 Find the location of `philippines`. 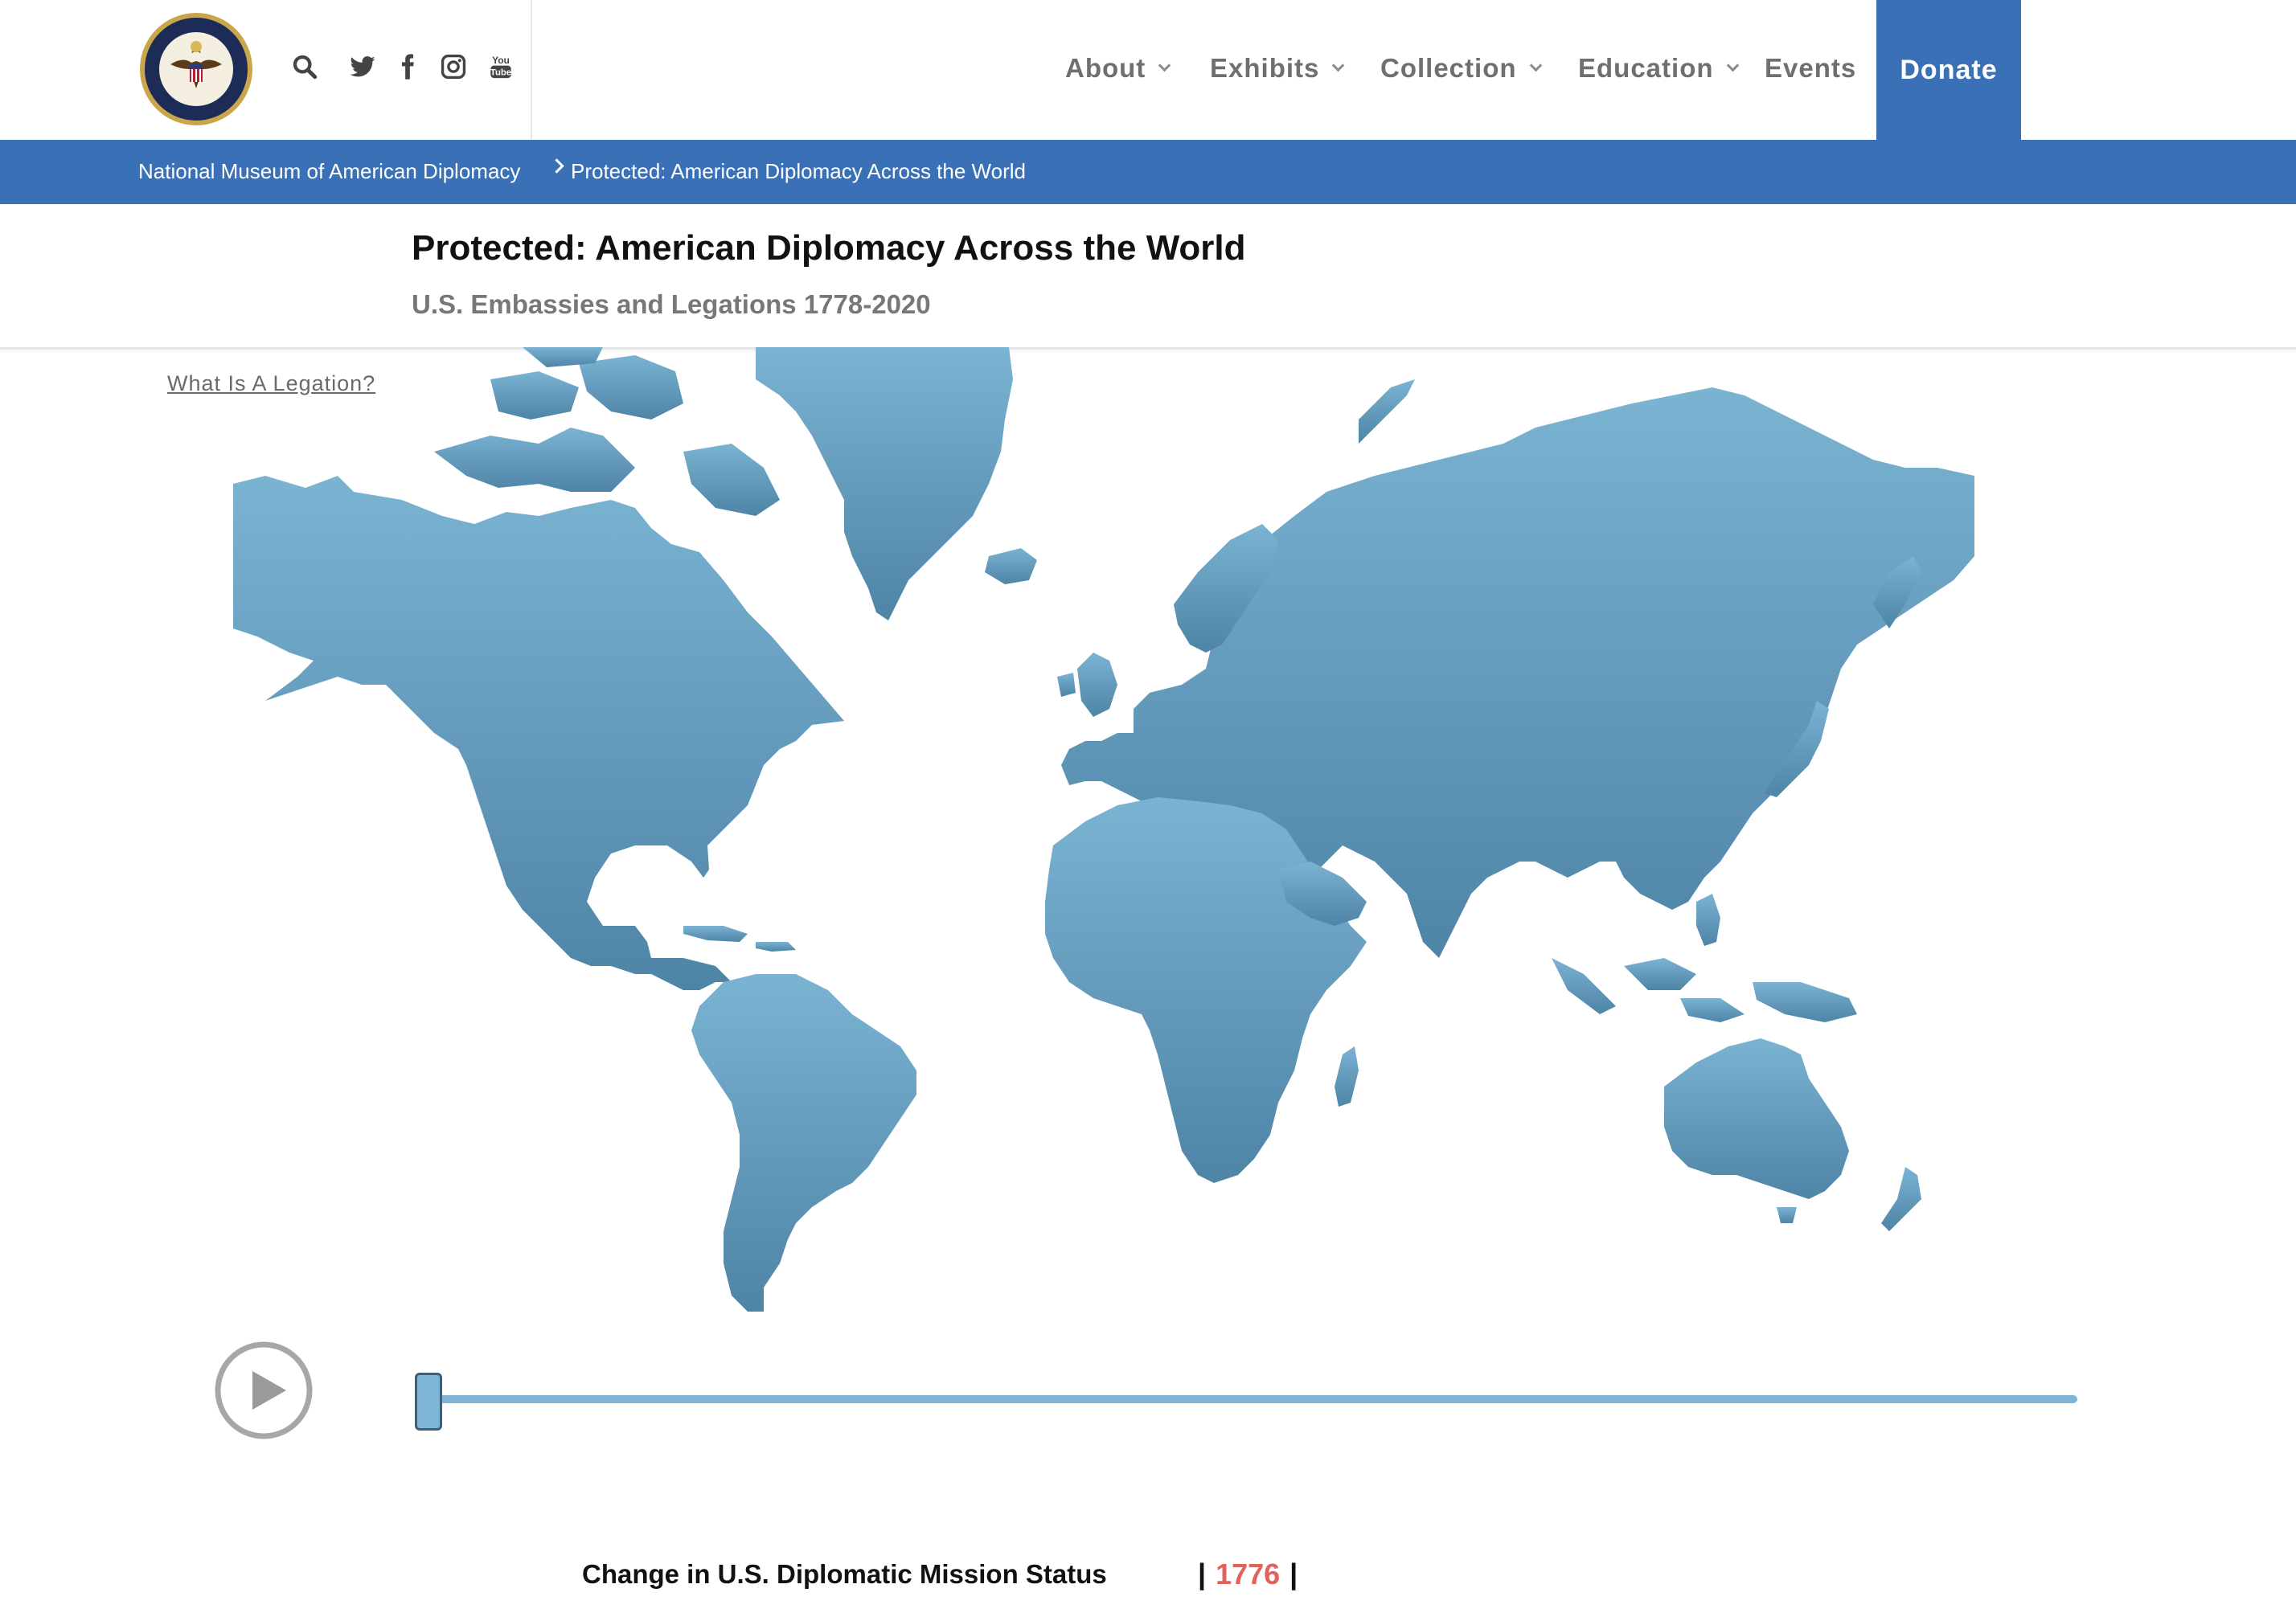

philippines is located at coordinates (1708, 920).